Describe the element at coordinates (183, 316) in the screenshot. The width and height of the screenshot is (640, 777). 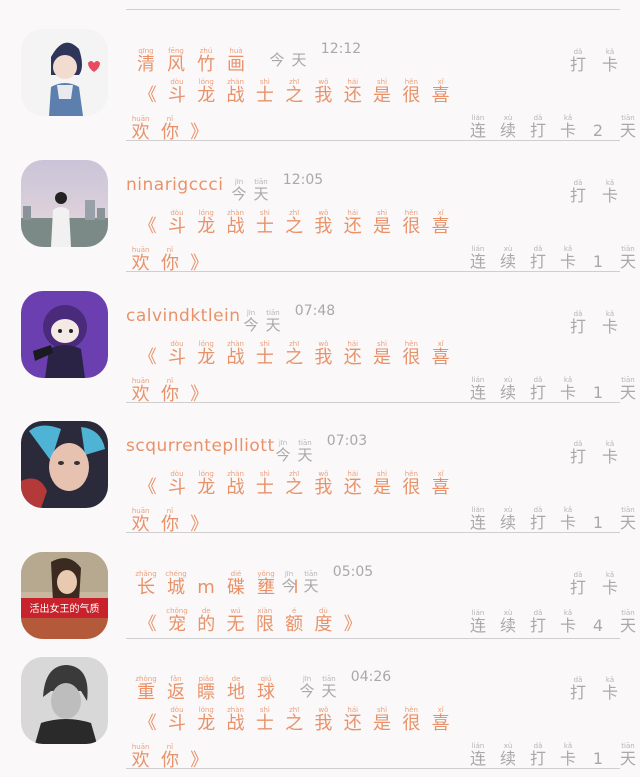
I see `username: calvindktlein` at that location.